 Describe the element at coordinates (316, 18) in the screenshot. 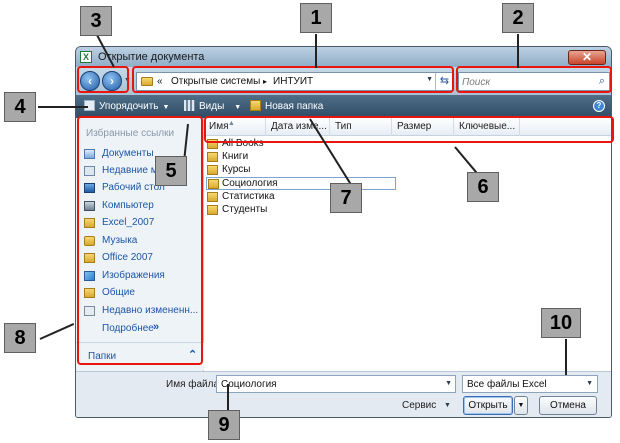

I see `callout-number: 1` at that location.